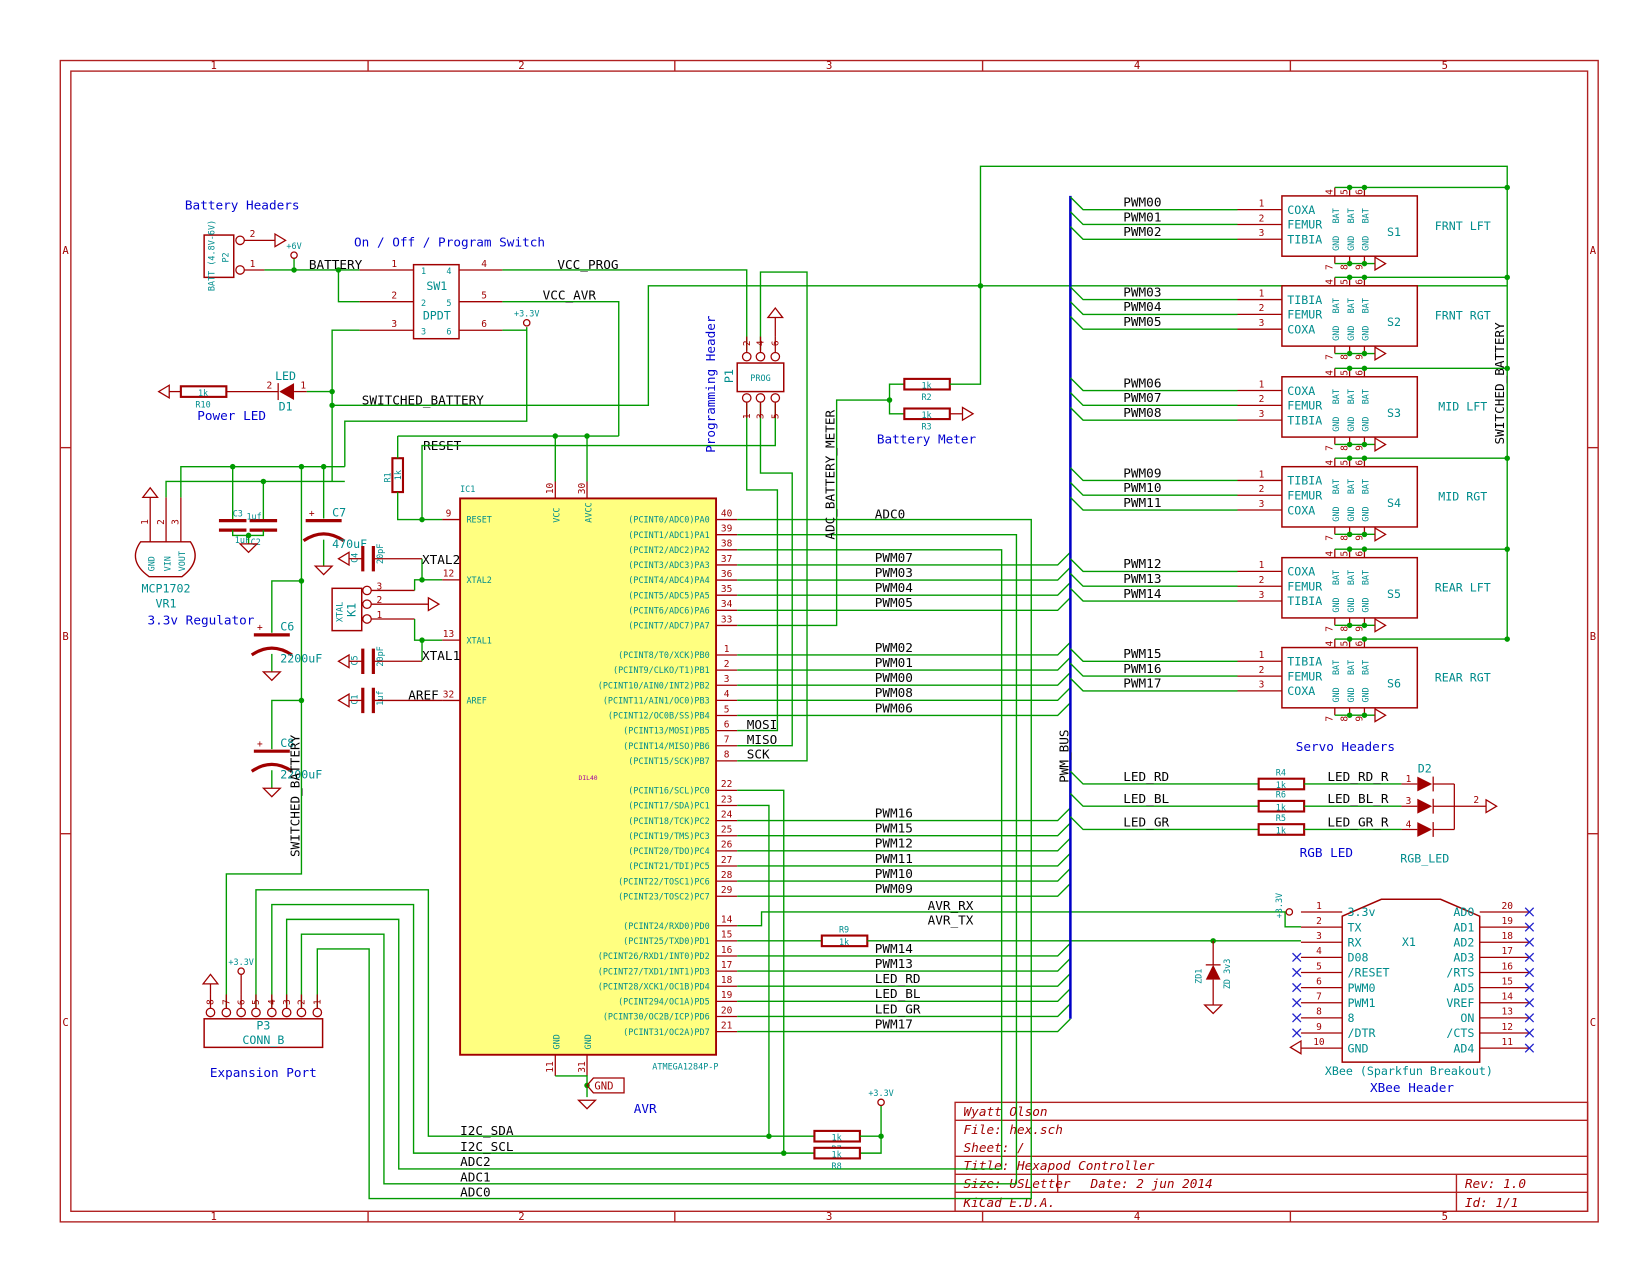 Image resolution: width=1650 pixels, height=1275 pixels. What do you see at coordinates (1409, 1071) in the screenshot?
I see `xbee-value: XBee (Sparkfun Breakout)` at bounding box center [1409, 1071].